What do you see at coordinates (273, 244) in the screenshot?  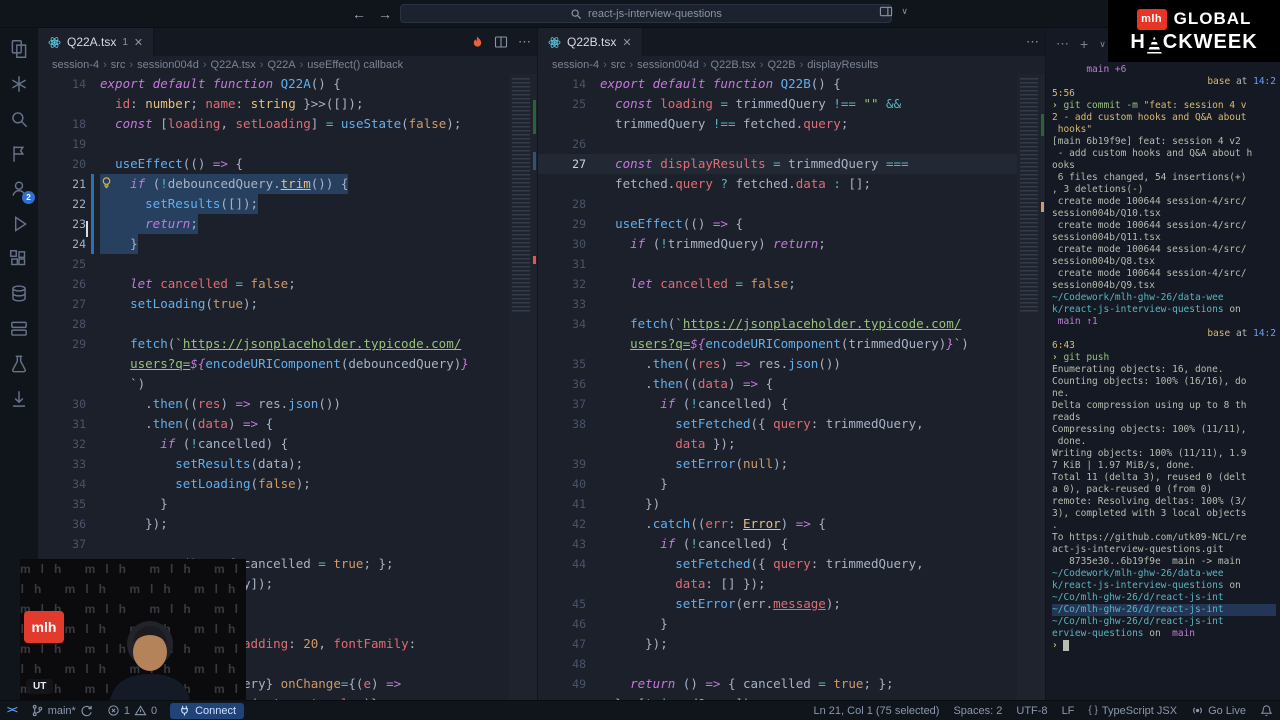 I see `code-line: 24 }` at bounding box center [273, 244].